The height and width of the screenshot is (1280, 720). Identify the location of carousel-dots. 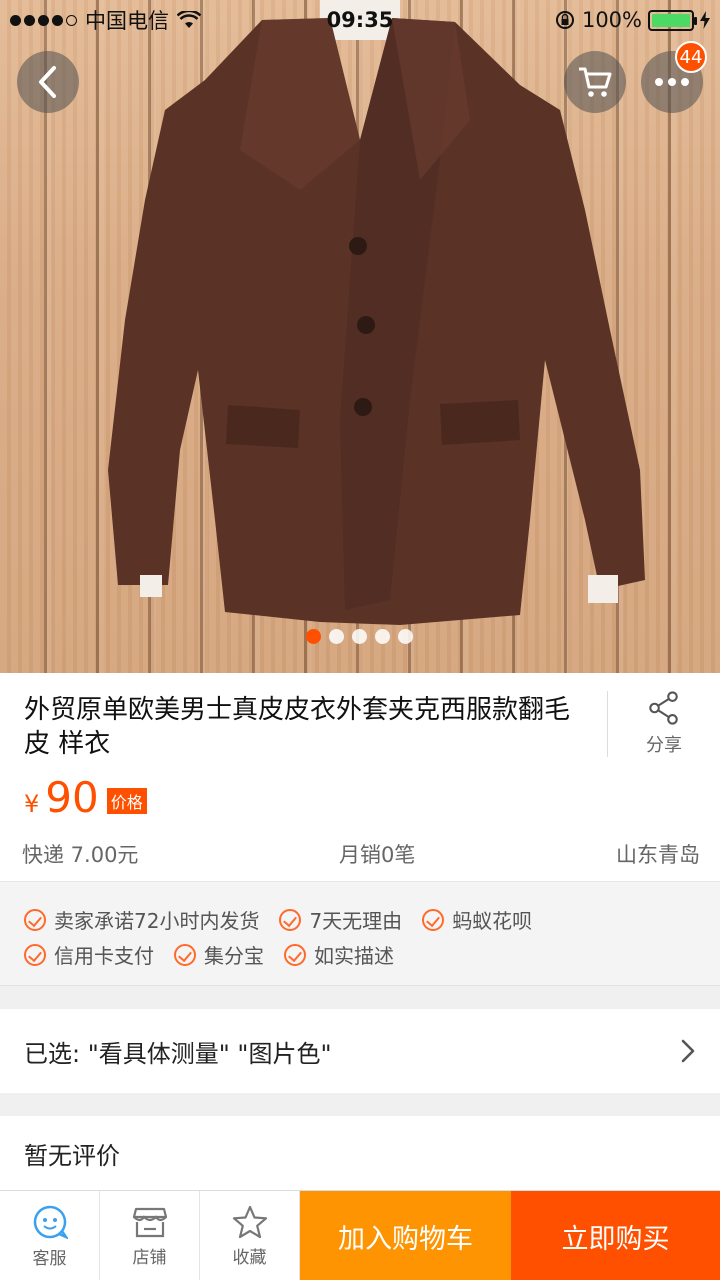
(359, 636).